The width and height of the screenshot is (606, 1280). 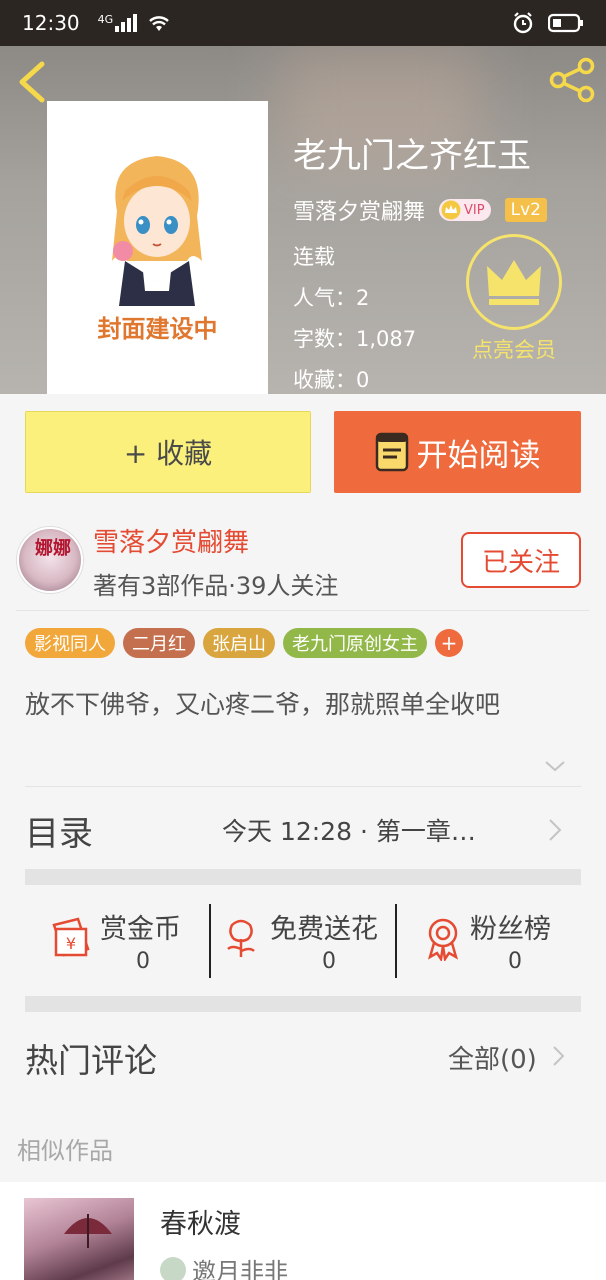 What do you see at coordinates (555, 766) in the screenshot?
I see `chevron-down-icon` at bounding box center [555, 766].